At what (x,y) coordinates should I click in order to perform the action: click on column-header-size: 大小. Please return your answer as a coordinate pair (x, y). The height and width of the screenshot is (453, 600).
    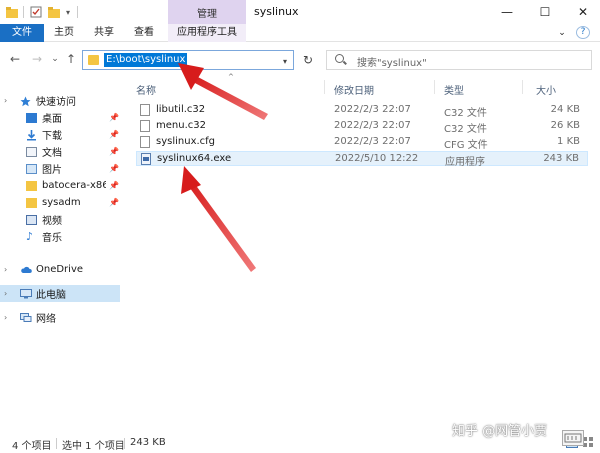
    Looking at the image, I should click on (546, 89).